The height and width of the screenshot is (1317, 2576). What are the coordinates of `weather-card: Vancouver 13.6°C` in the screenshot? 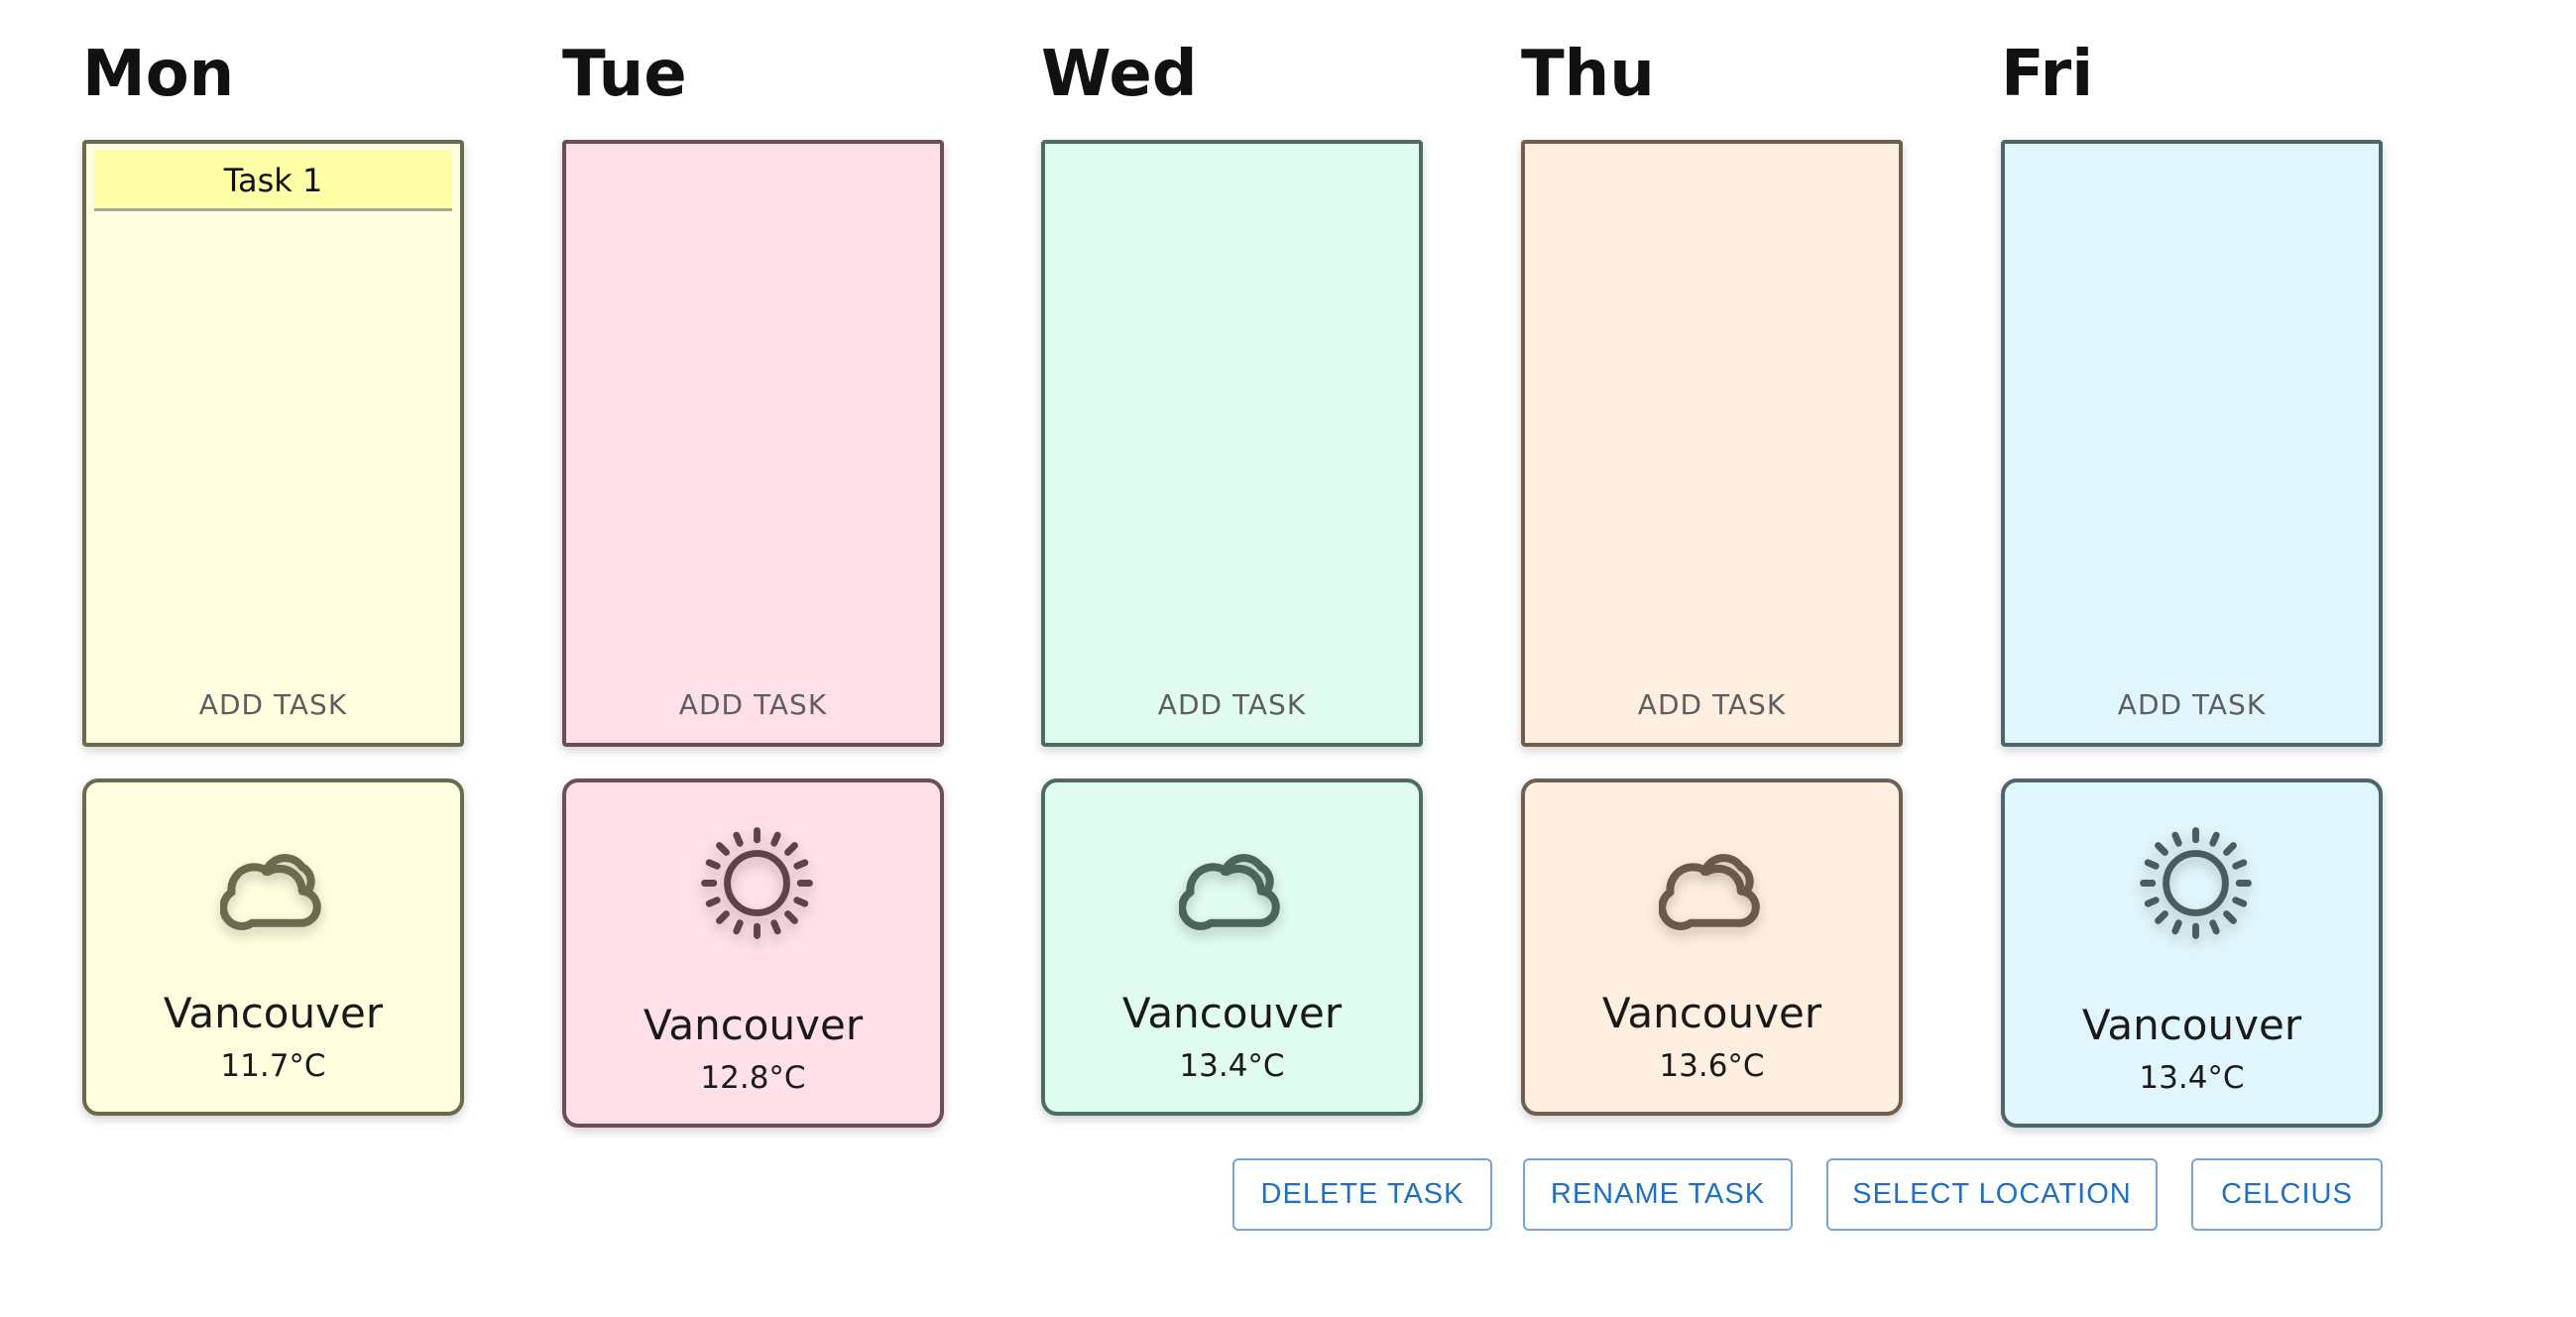 It's located at (1712, 947).